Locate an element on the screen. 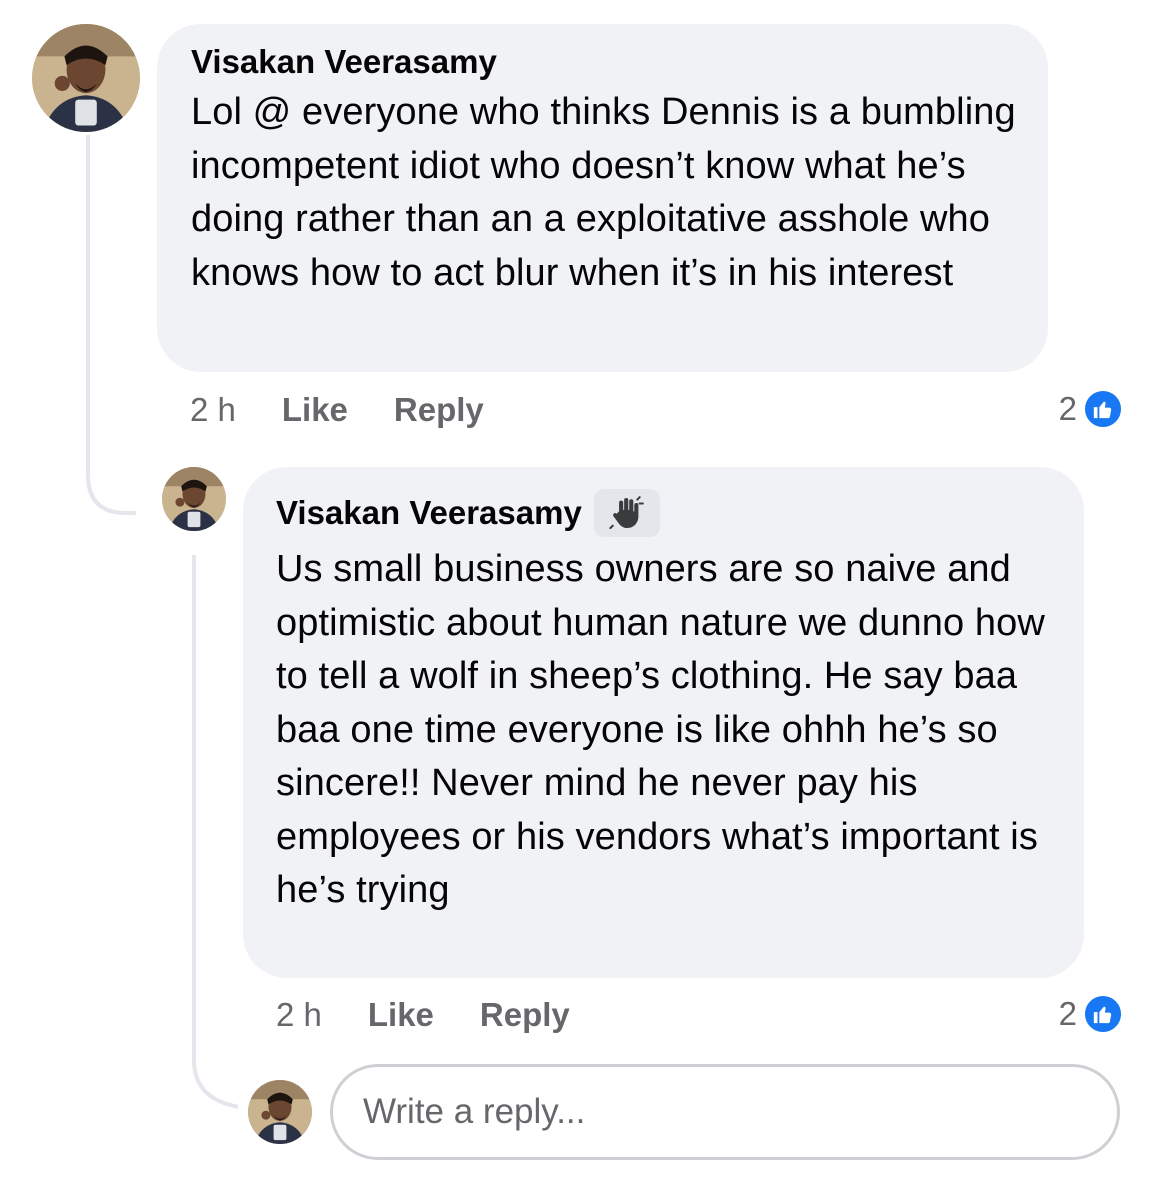 The width and height of the screenshot is (1153, 1200). waving-hand-icon is located at coordinates (626, 513).